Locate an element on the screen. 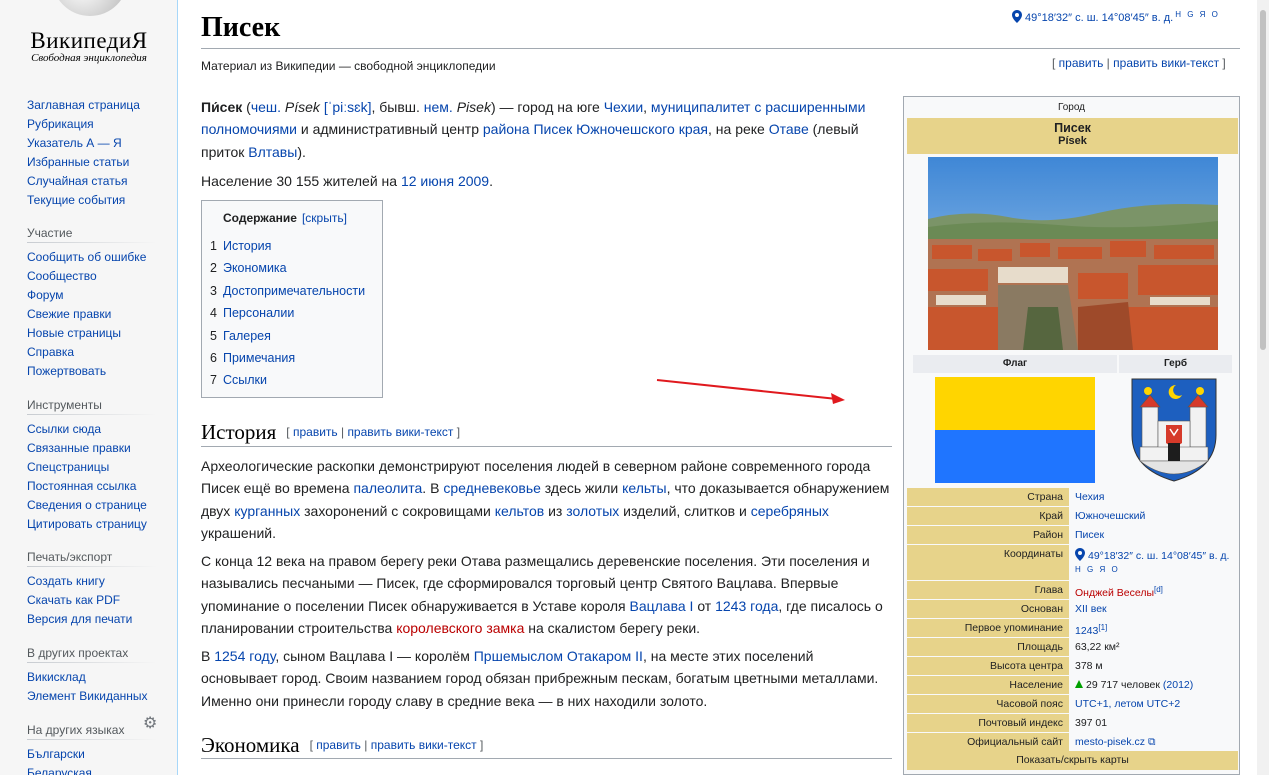  infobox-value: 49°18′32″ с. ш. 14°08′45″ в. д. H G Я O is located at coordinates (1153, 562).